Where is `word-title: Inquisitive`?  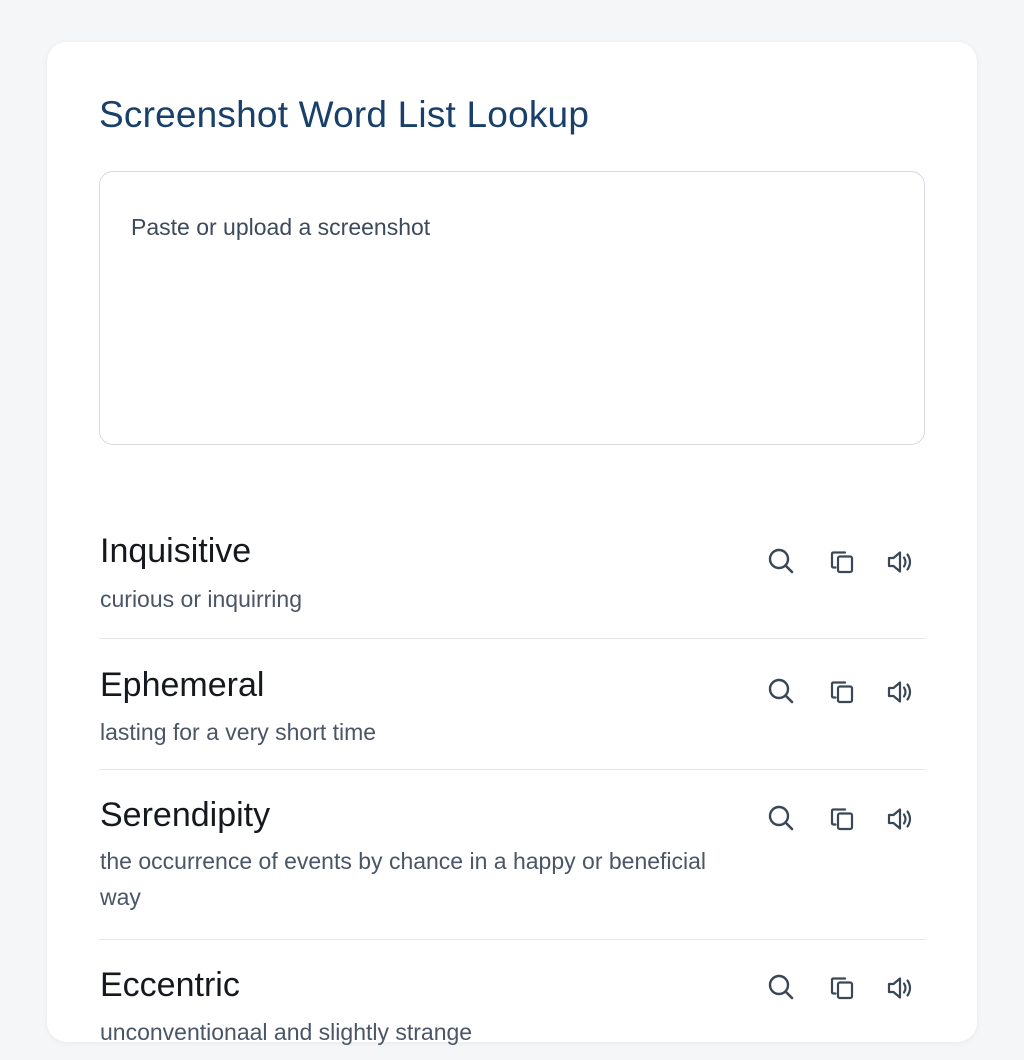 word-title: Inquisitive is located at coordinates (176, 551).